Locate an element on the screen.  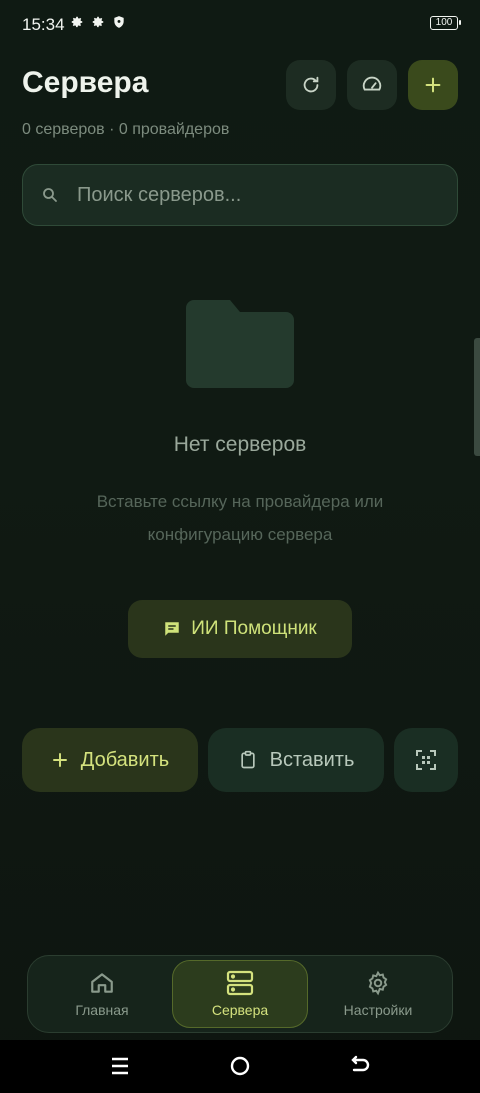
system-navigation-bar is located at coordinates (240, 1066).